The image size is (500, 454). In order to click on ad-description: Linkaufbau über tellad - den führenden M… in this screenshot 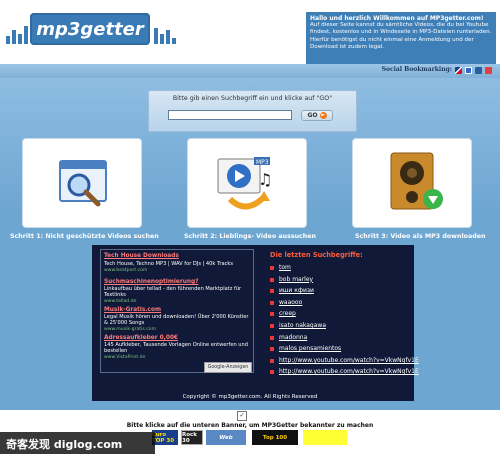, I will do `click(173, 292)`.